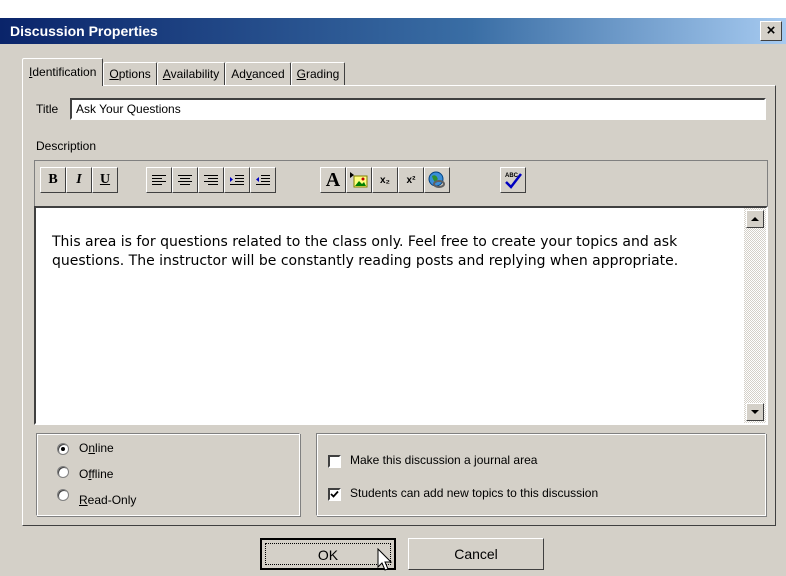 This screenshot has width=786, height=576. I want to click on bold-button: B, so click(53, 180).